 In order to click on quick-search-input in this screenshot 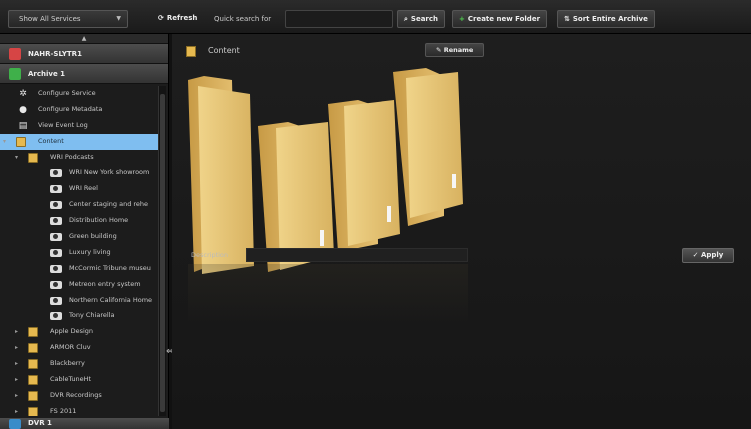, I will do `click(339, 19)`.